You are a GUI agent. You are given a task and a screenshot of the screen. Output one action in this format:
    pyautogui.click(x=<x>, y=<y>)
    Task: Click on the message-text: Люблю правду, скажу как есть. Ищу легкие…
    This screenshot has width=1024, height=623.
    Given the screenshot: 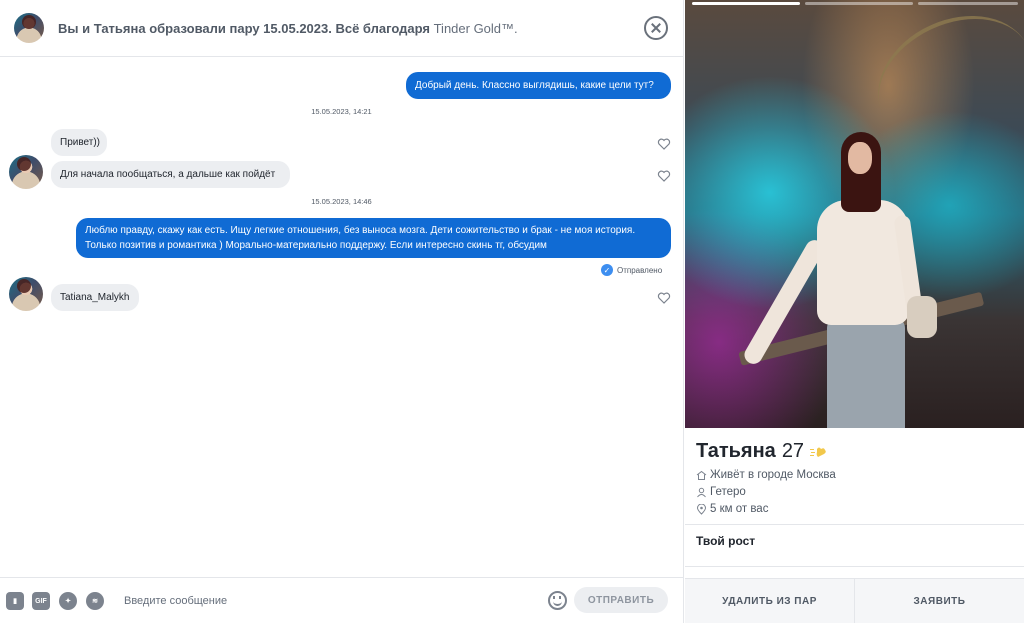 What is the action you would take?
    pyautogui.click(x=360, y=238)
    